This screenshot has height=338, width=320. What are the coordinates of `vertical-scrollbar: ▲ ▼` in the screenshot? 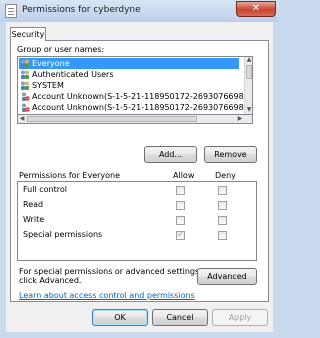 It's located at (248, 85).